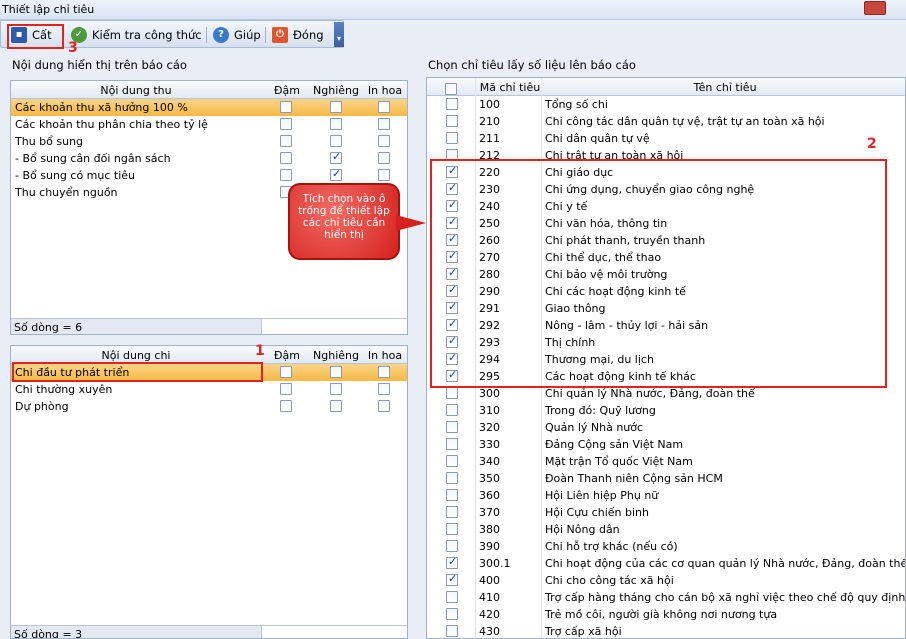  I want to click on table-row: Các khoản thu xã hưởng 100 %, so click(209, 107).